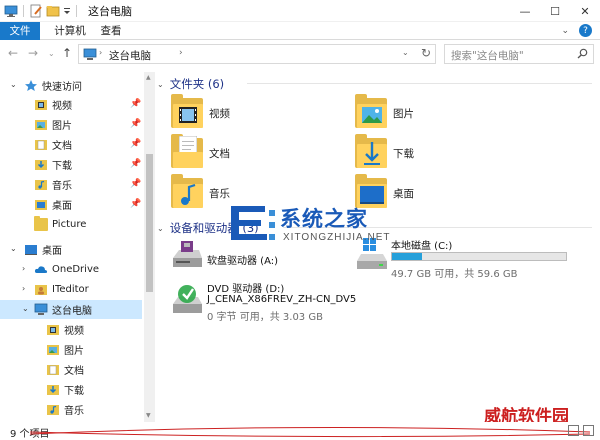 The width and height of the screenshot is (600, 440). I want to click on sidebar-scrollbar: ▲ ▼, so click(149, 247).